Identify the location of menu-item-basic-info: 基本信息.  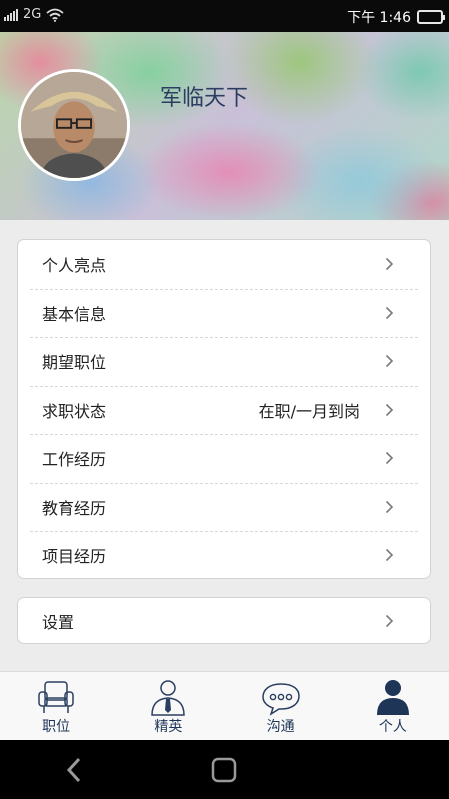
(224, 313).